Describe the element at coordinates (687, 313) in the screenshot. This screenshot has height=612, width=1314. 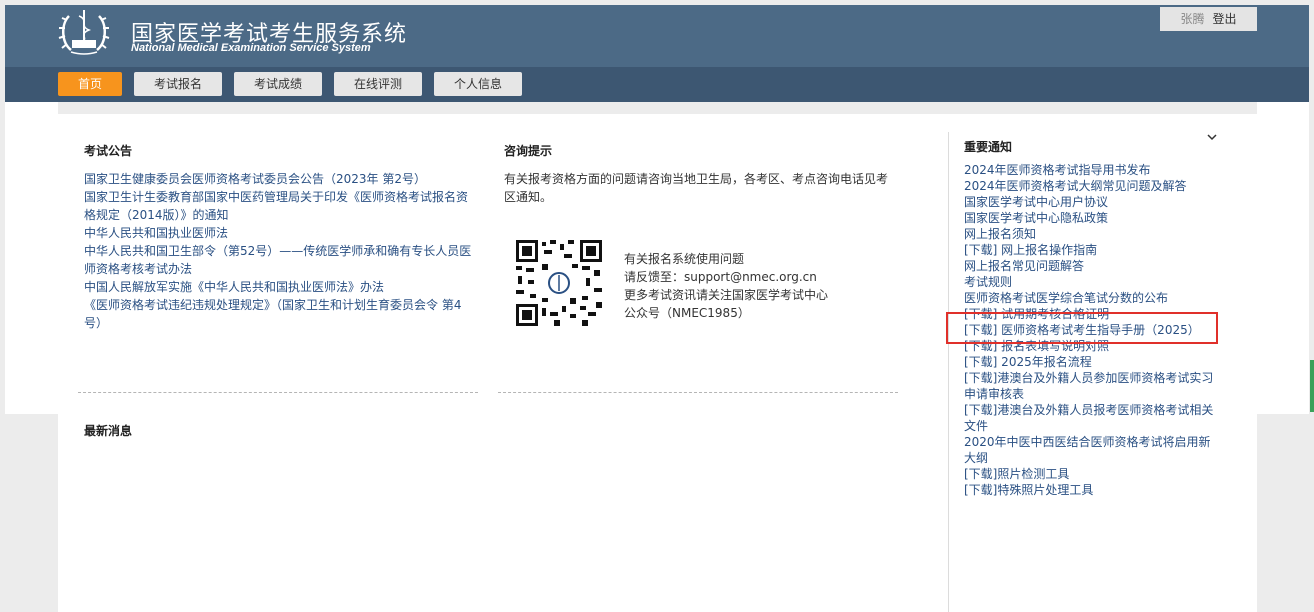
I see `support-info: 公众号（NMEC1985）` at that location.